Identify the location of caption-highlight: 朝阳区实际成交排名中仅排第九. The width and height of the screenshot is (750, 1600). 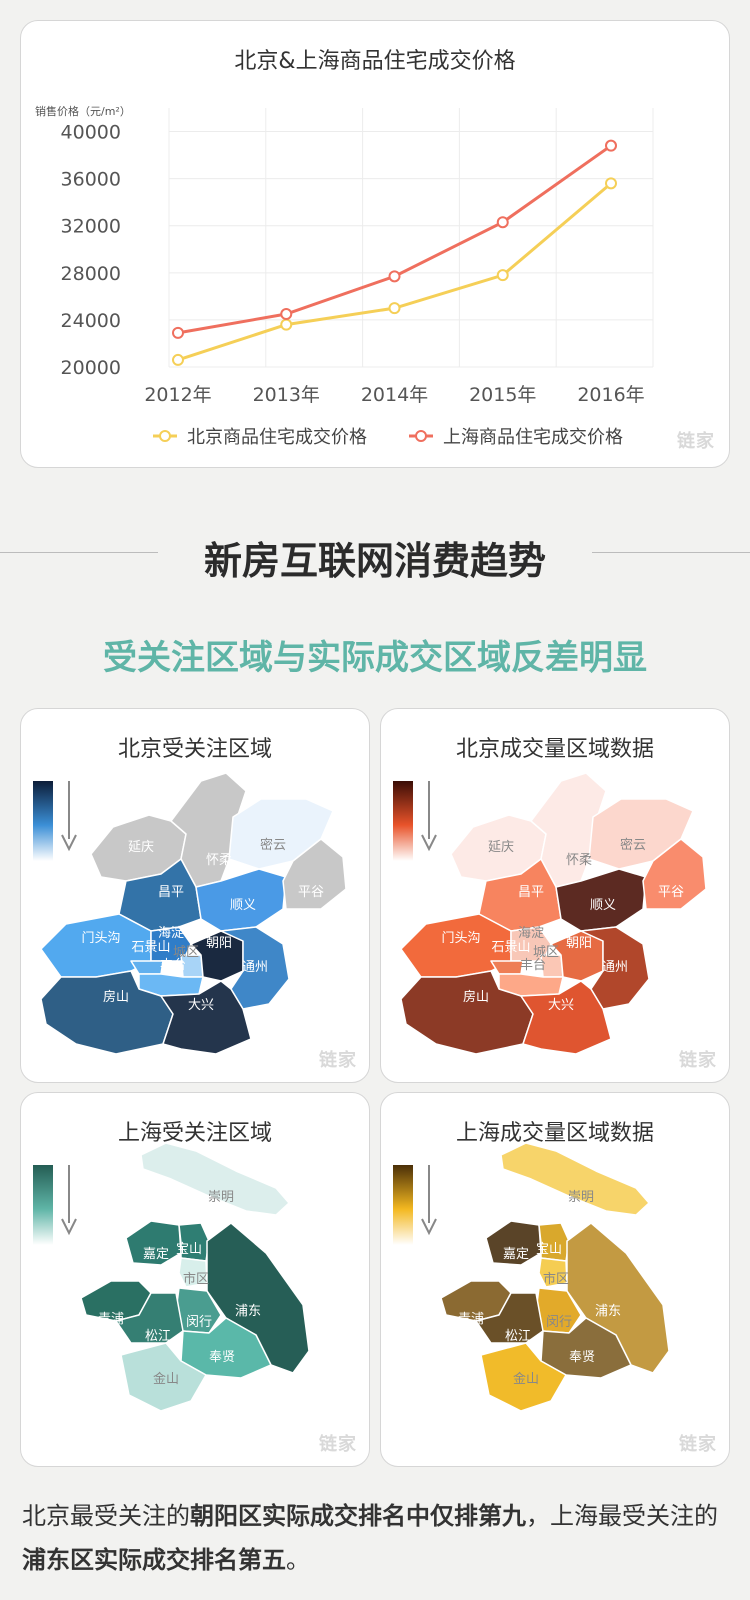
(358, 1516).